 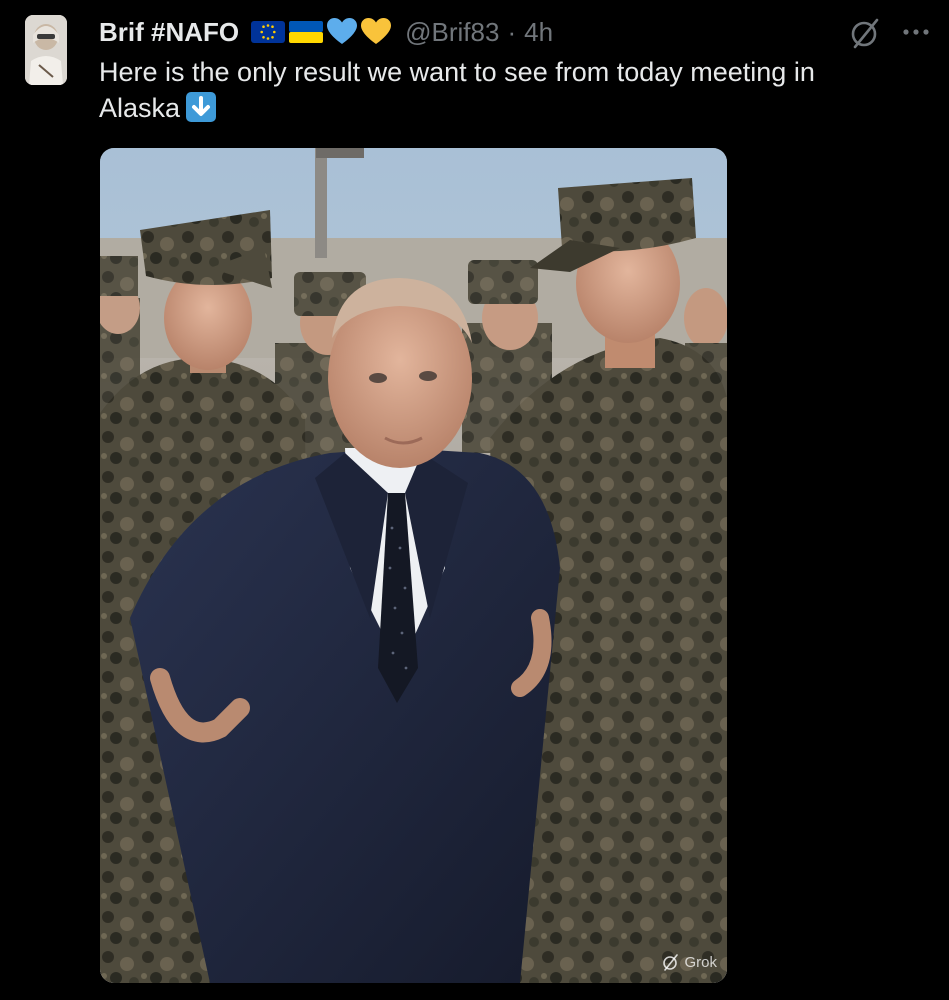 I want to click on blue-heart-icon, so click(x=342, y=31).